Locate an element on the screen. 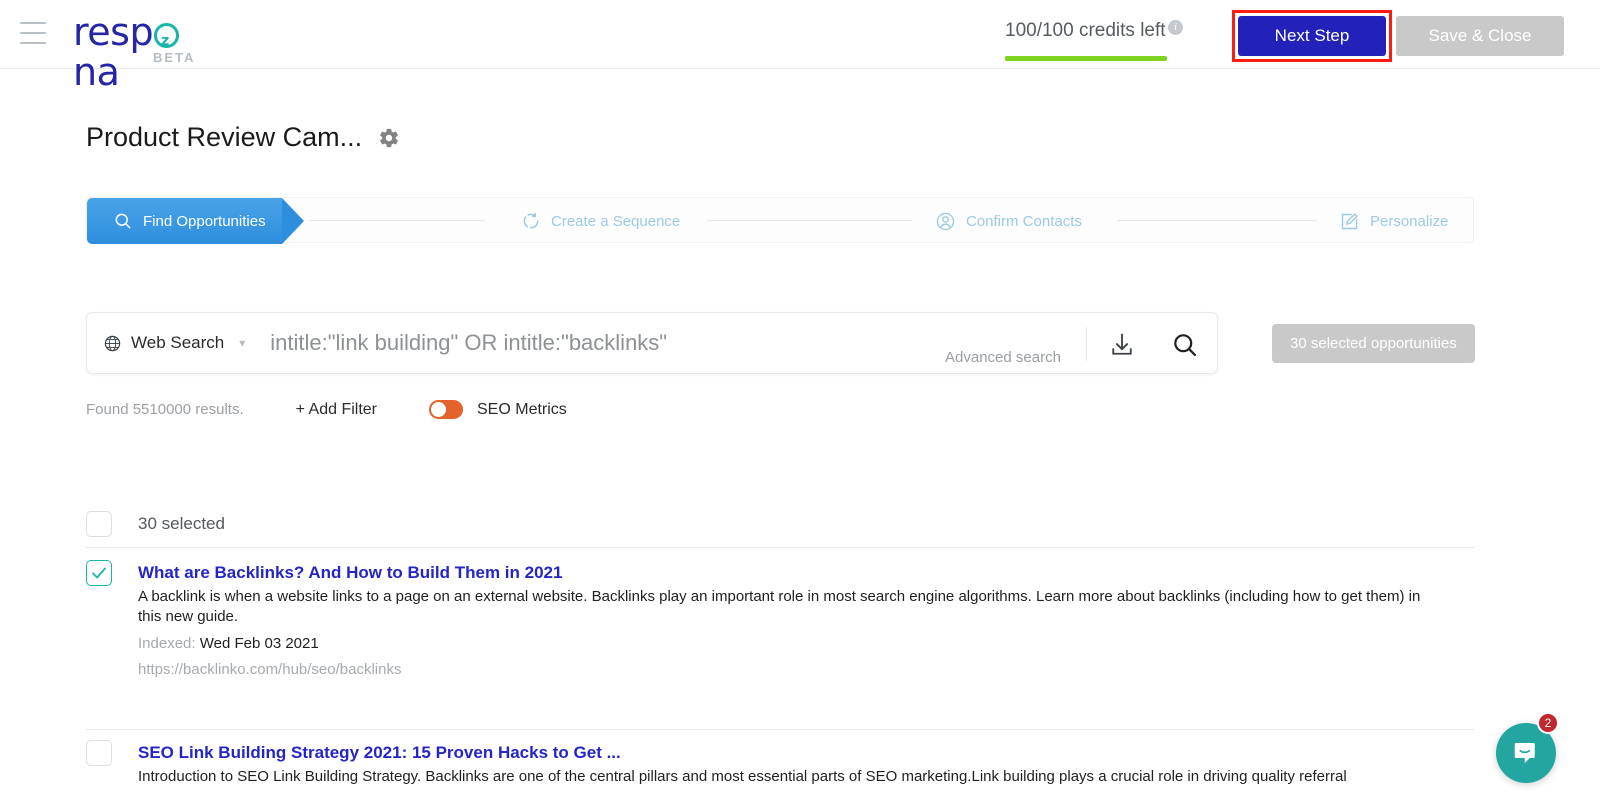  check-icon is located at coordinates (99, 573).